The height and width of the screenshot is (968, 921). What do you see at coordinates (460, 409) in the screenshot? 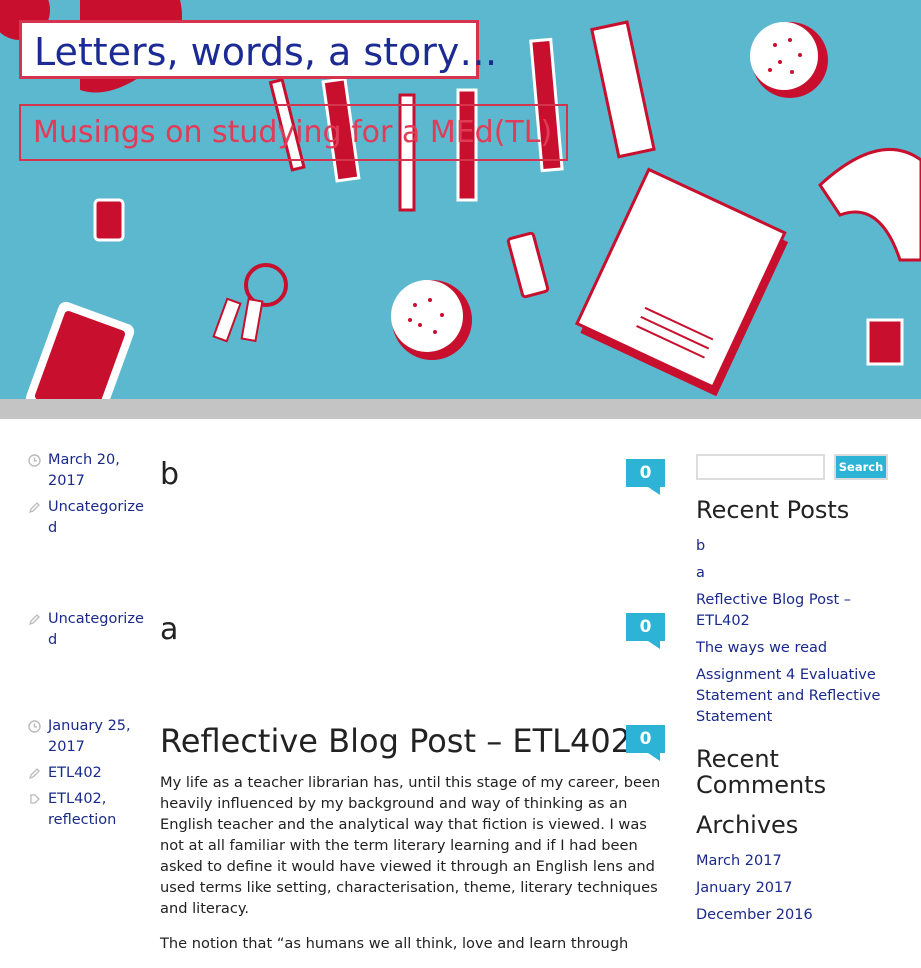
I see `header-divider-bar` at bounding box center [460, 409].